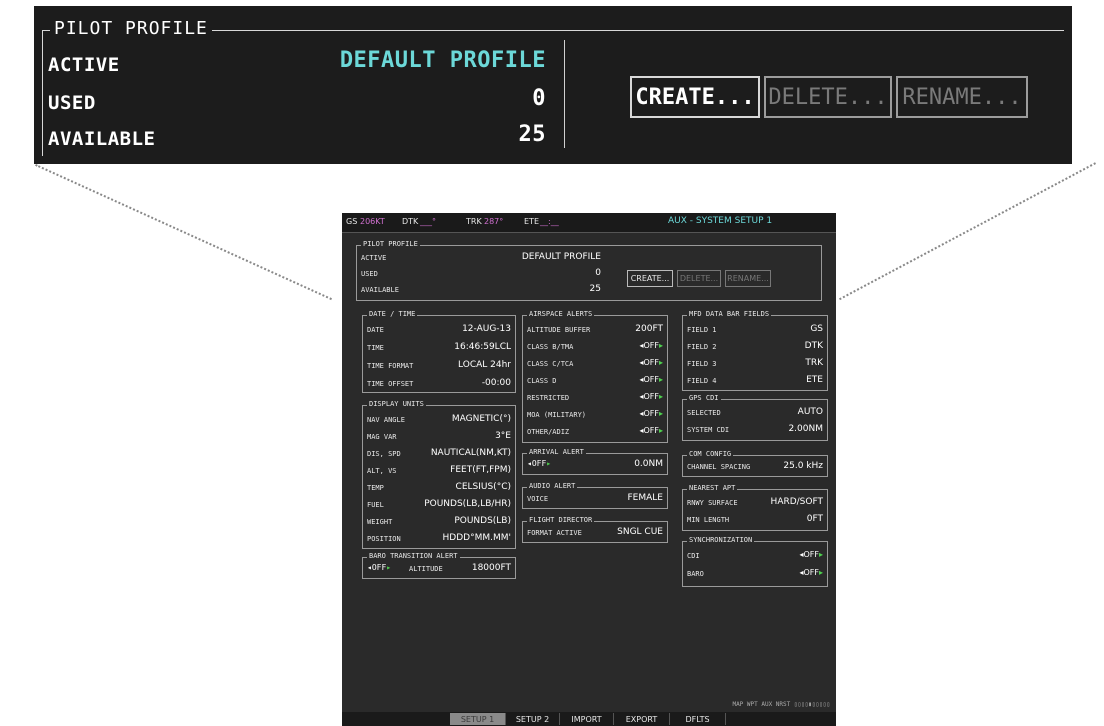  Describe the element at coordinates (698, 719) in the screenshot. I see `softkey-dflts: DFLTS` at that location.